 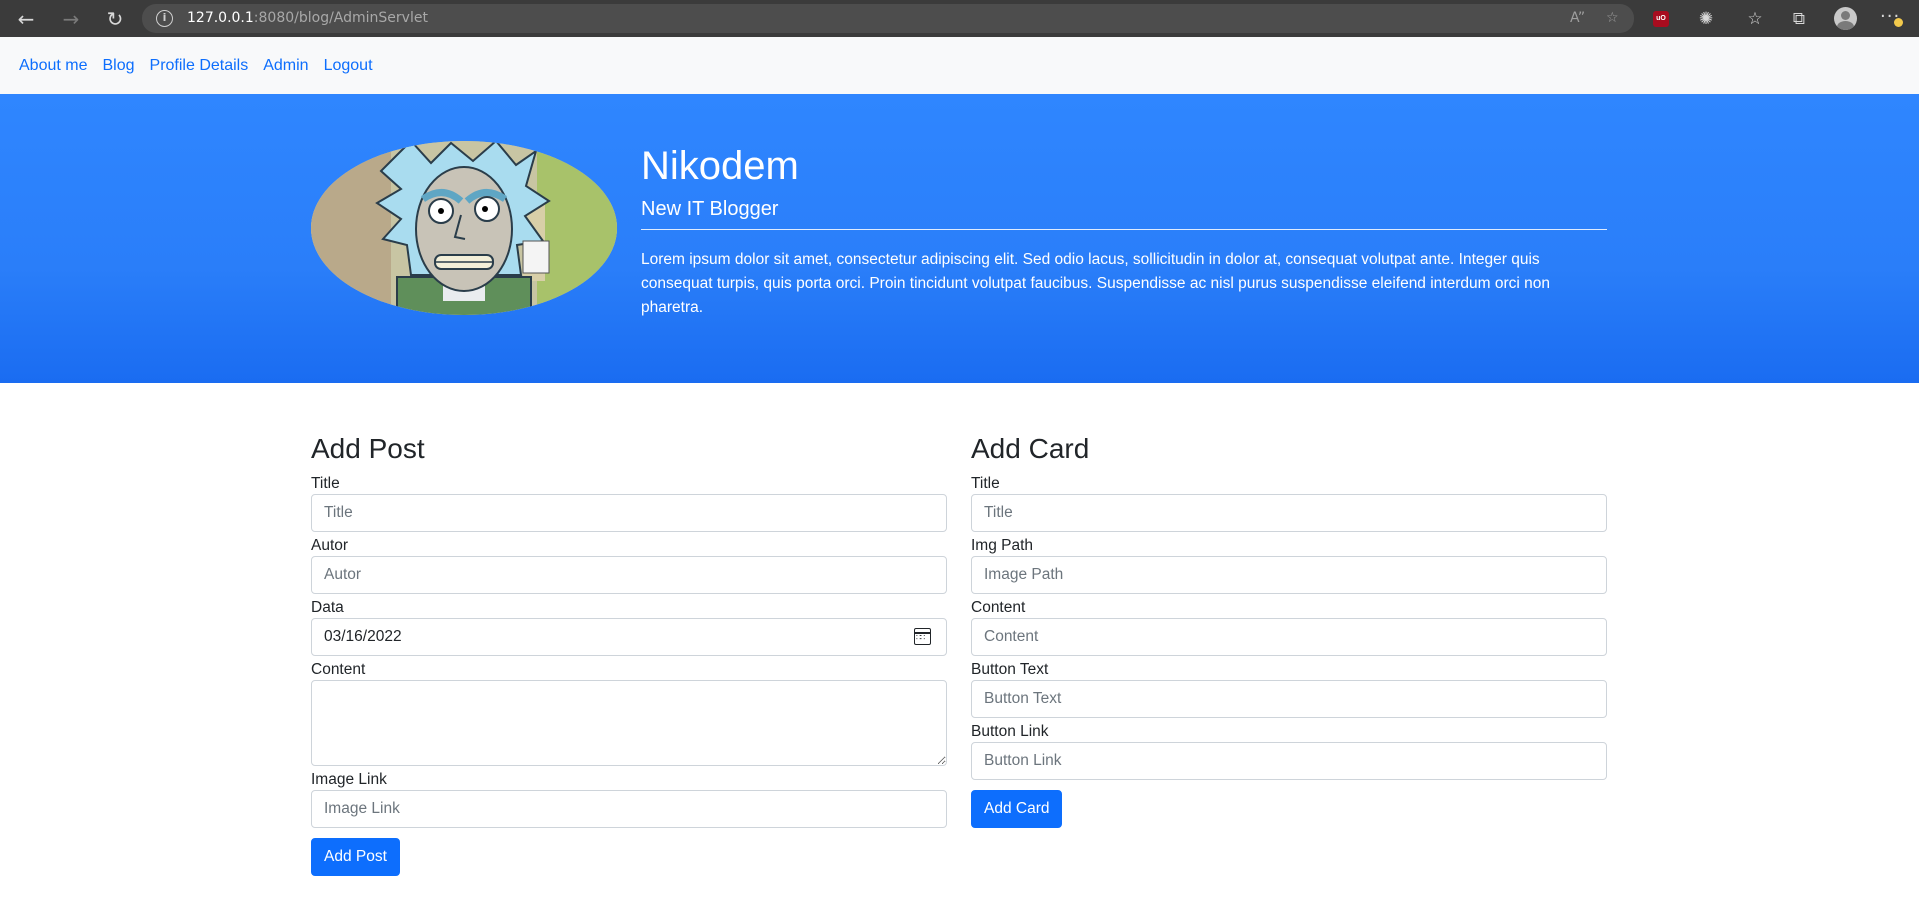 What do you see at coordinates (1755, 19) in the screenshot?
I see `favorites-icon: ☆` at bounding box center [1755, 19].